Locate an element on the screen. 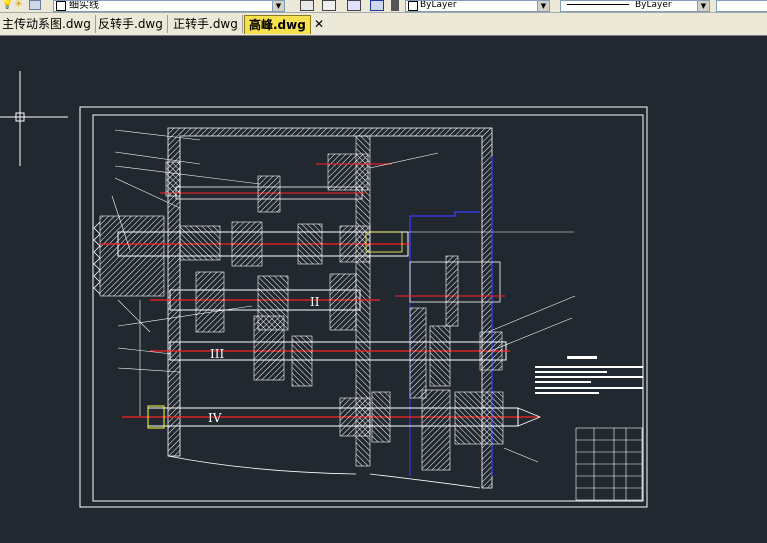 Image resolution: width=767 pixels, height=543 pixels. shaft-label-iii: III is located at coordinates (217, 354).